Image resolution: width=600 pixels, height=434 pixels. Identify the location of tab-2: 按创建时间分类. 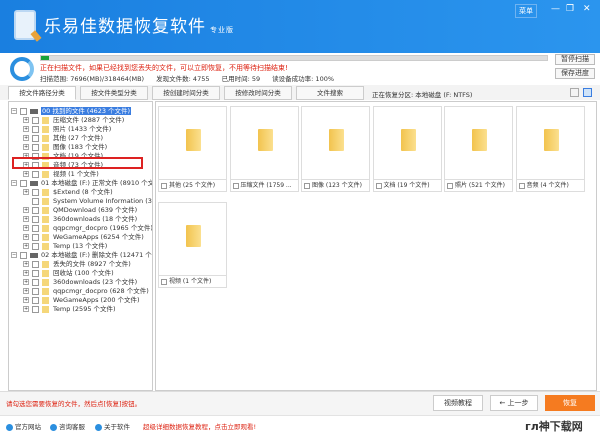
(186, 93).